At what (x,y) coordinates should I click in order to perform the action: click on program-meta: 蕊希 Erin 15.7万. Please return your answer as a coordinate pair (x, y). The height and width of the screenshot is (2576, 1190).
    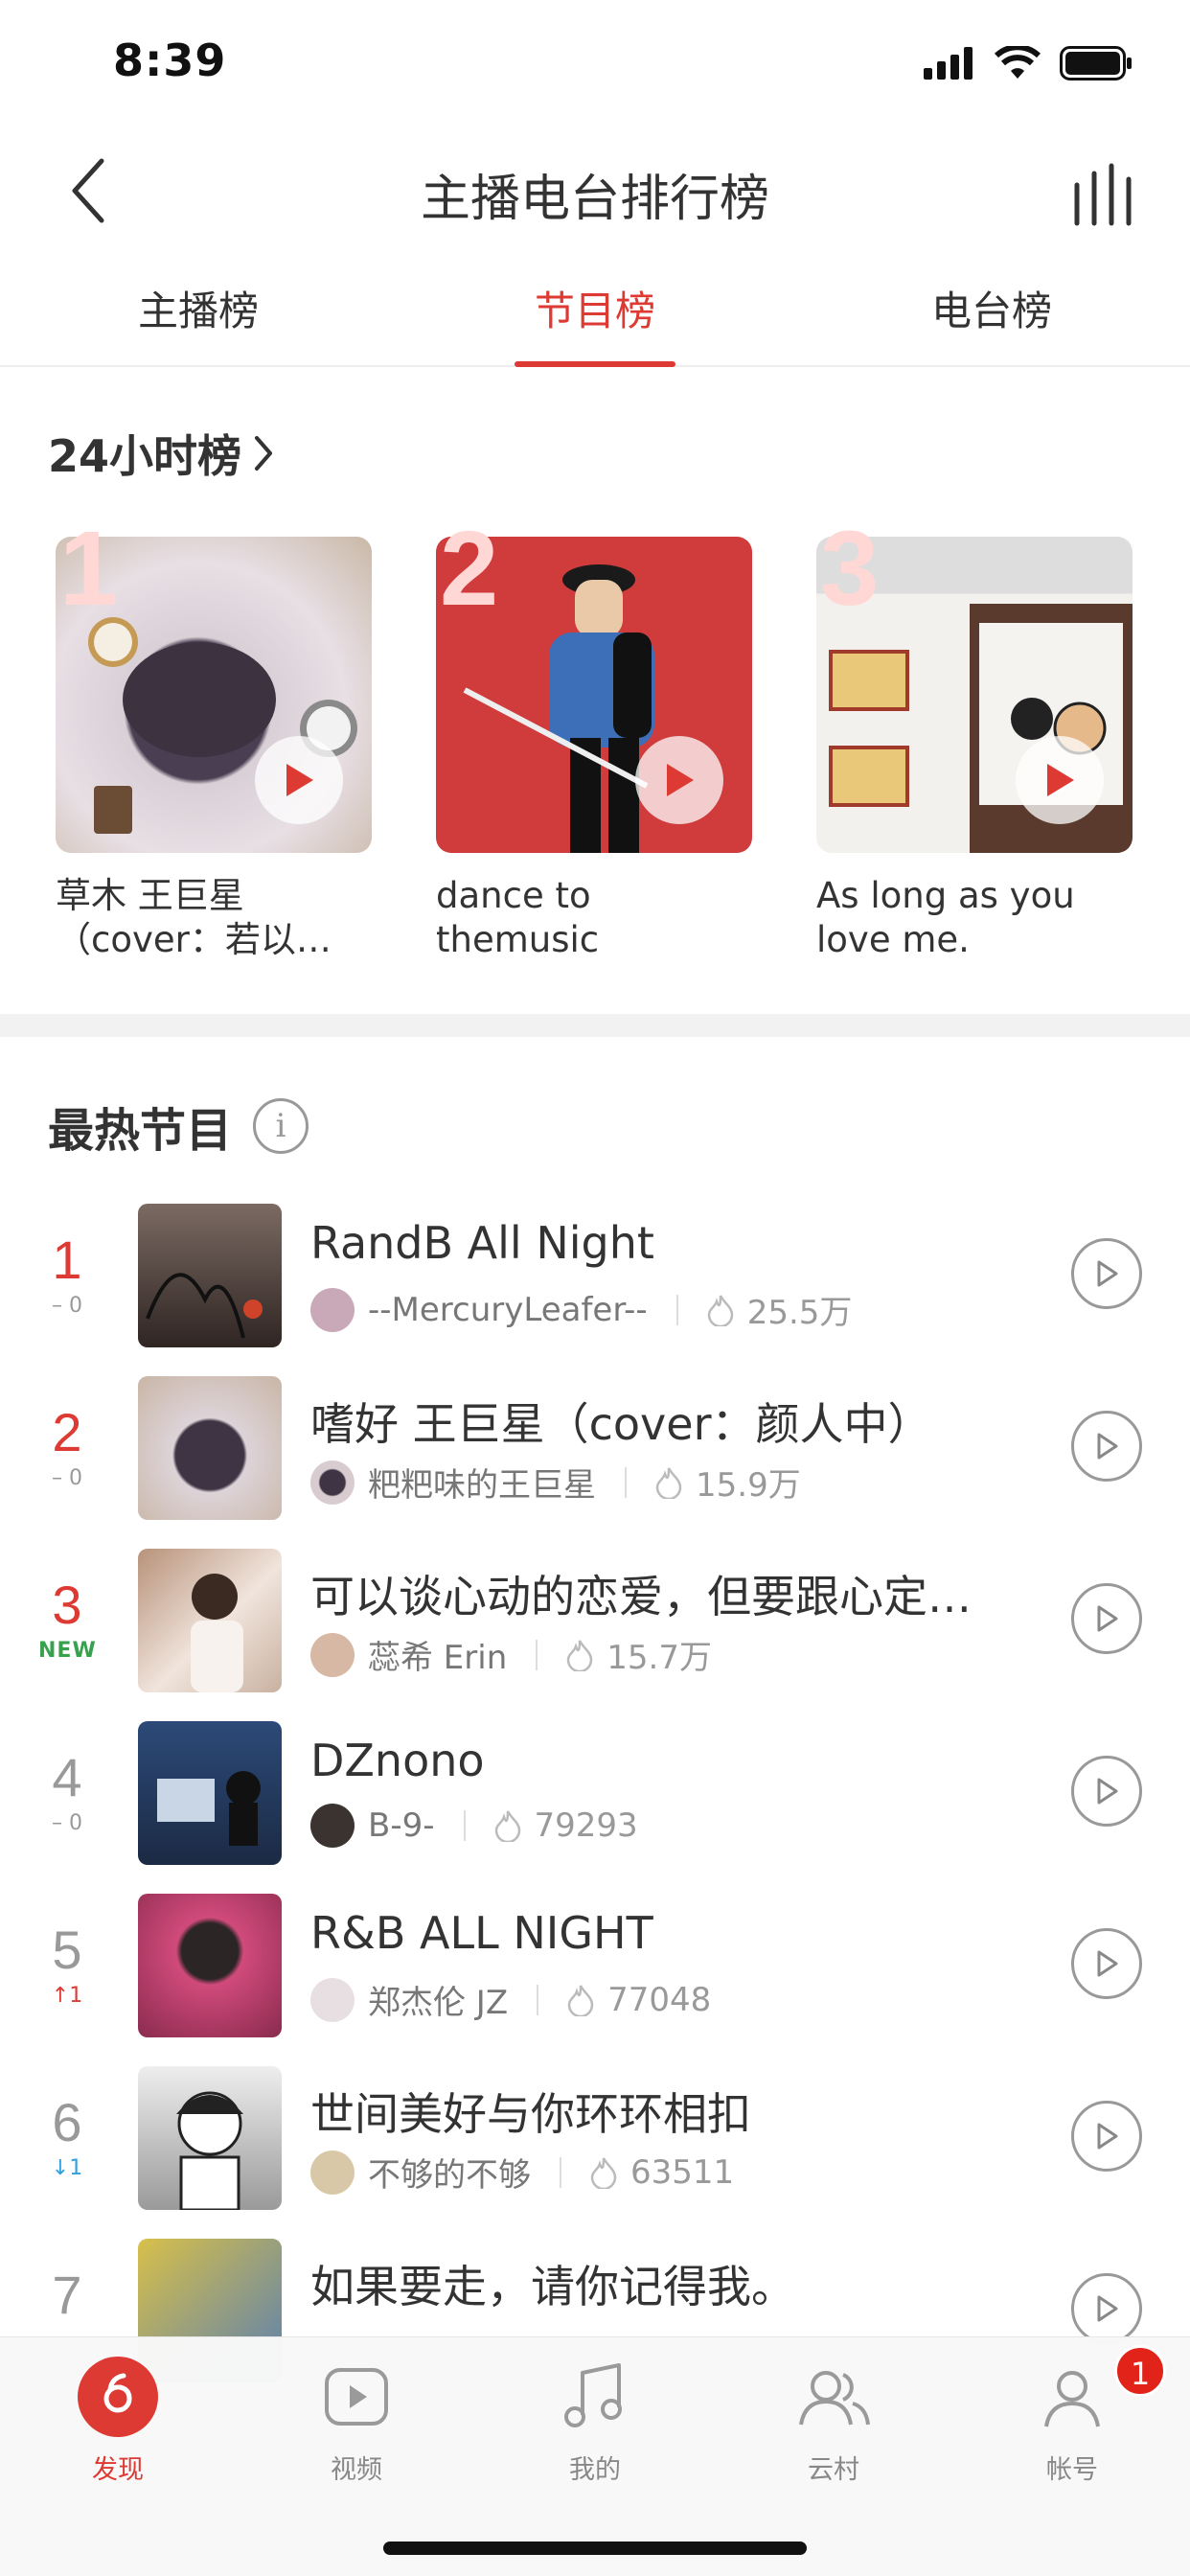
    Looking at the image, I should click on (511, 1654).